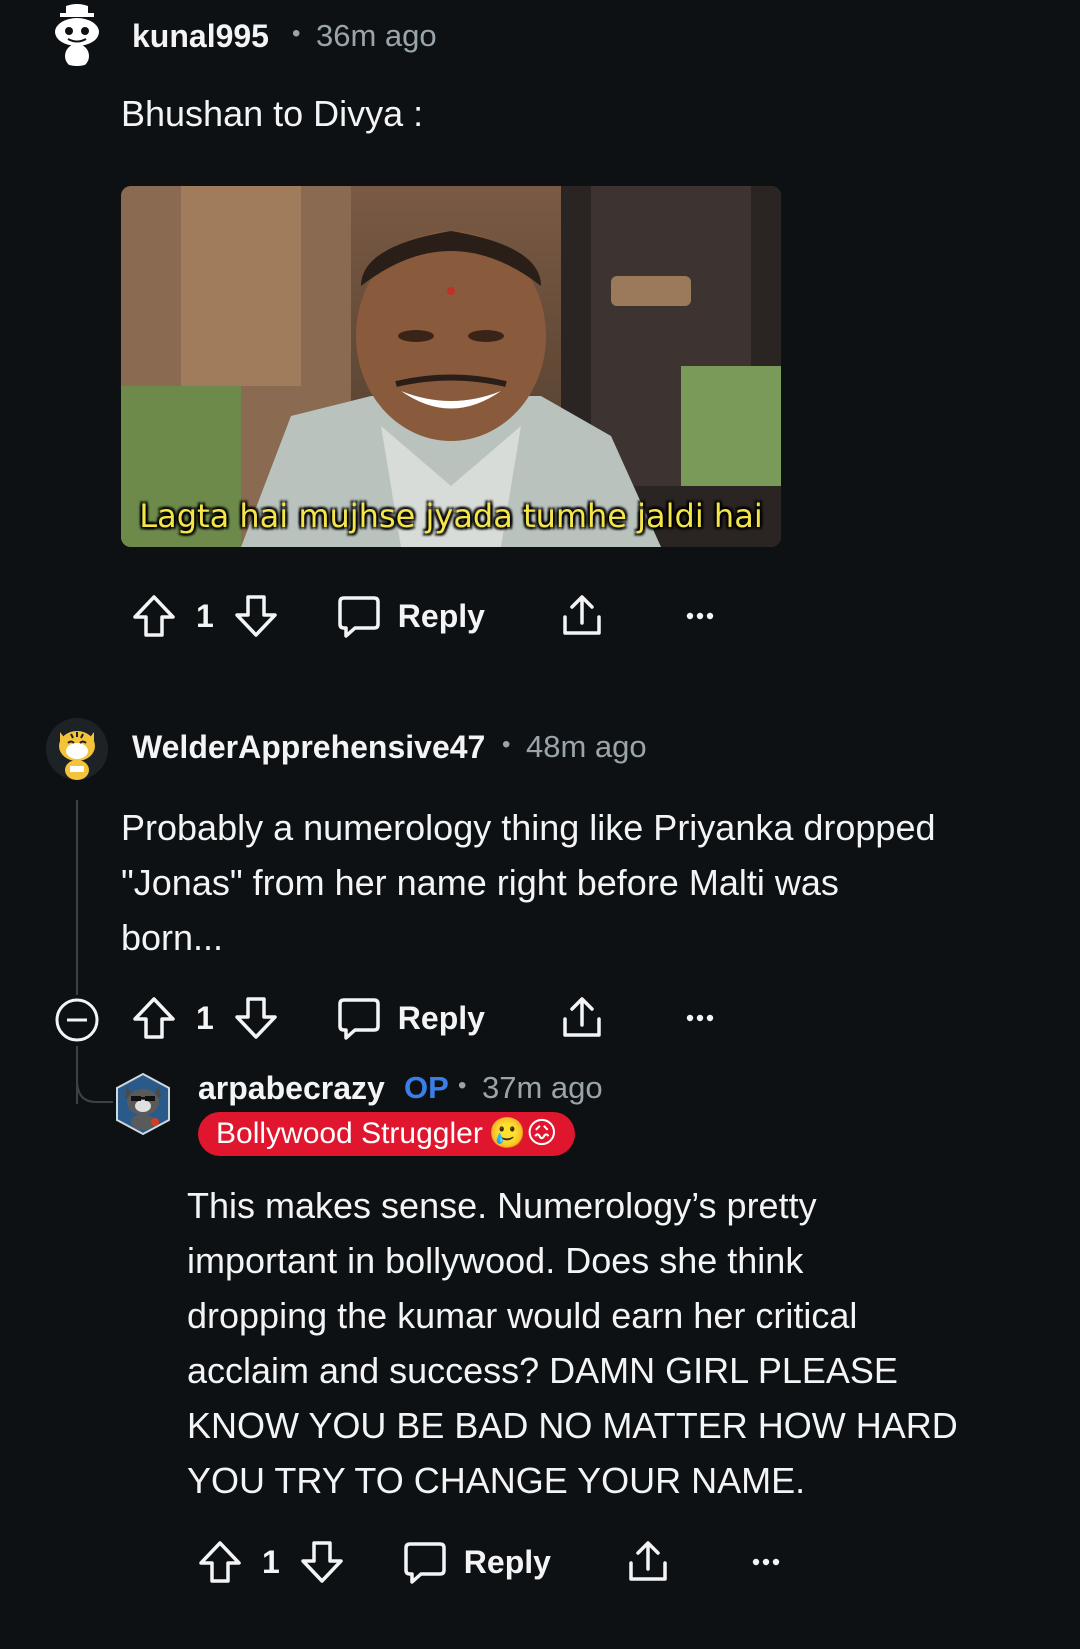  What do you see at coordinates (291, 1088) in the screenshot?
I see `comment-author: arpabecrazy` at bounding box center [291, 1088].